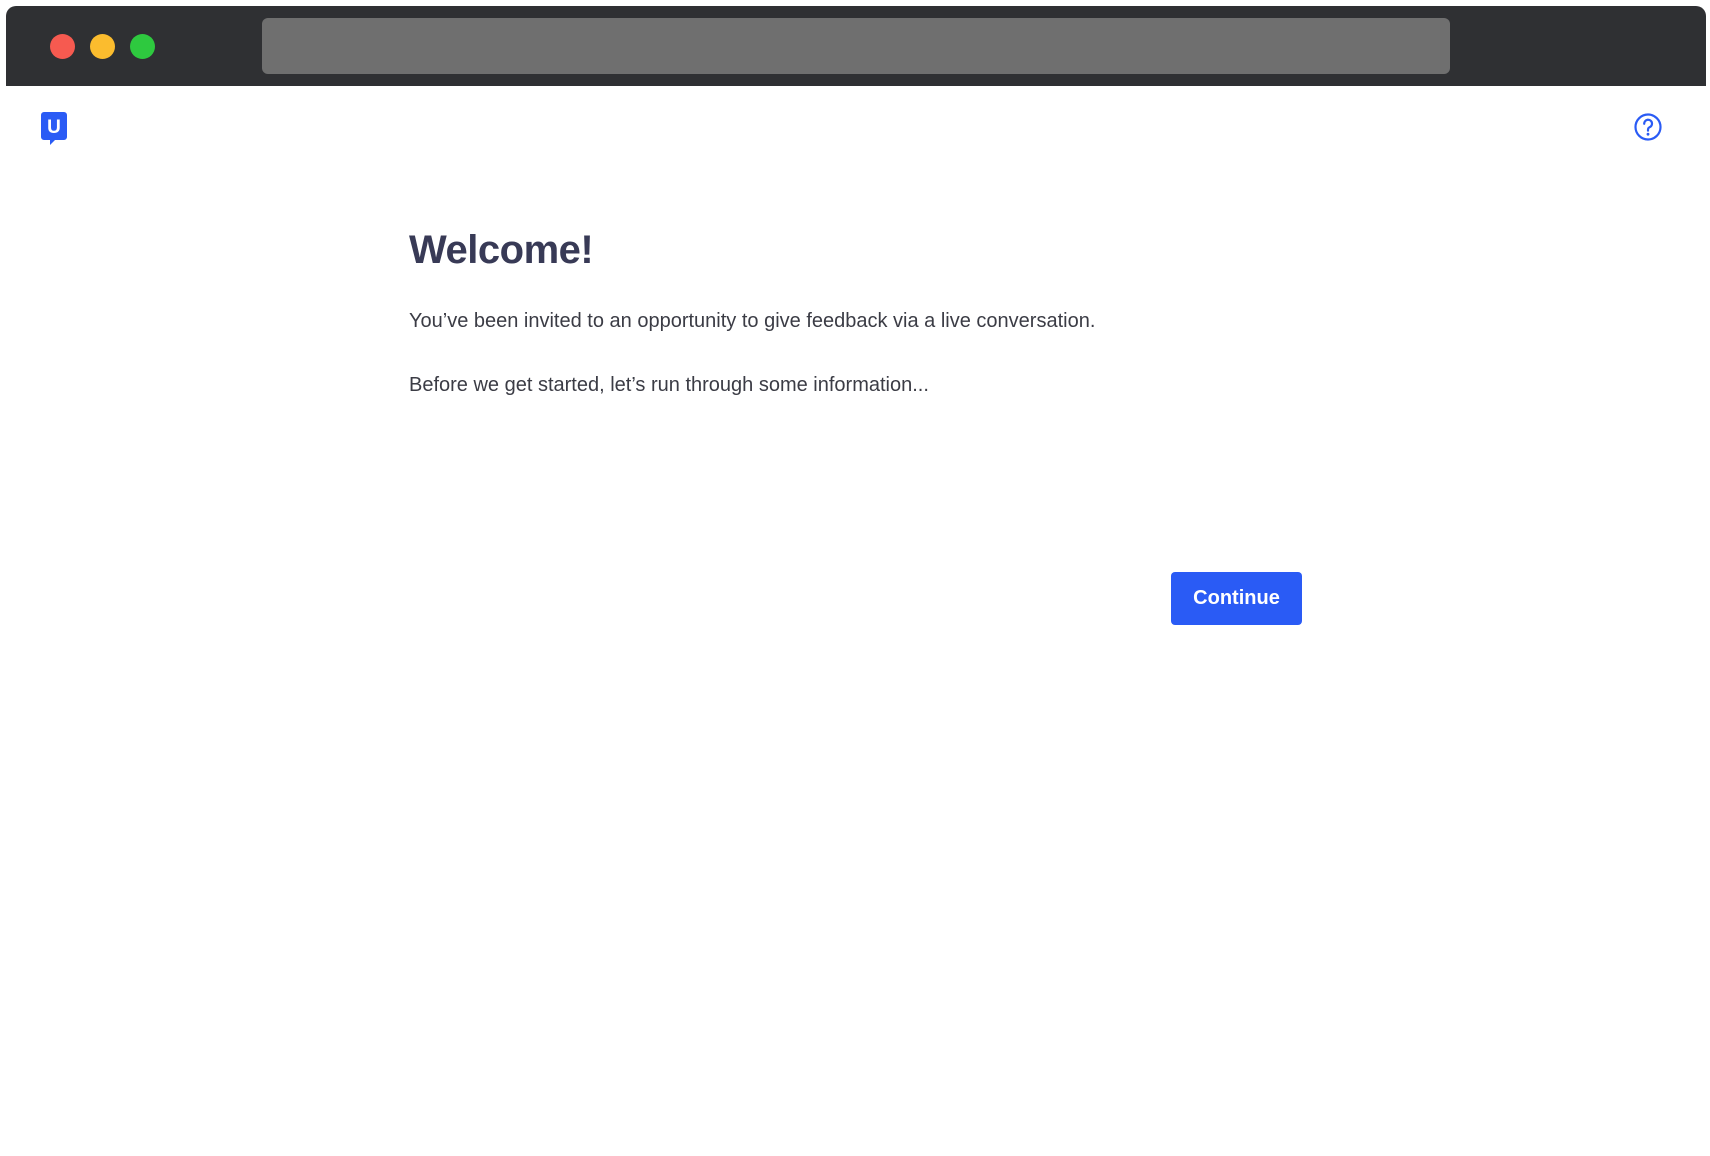 The width and height of the screenshot is (1710, 1156). What do you see at coordinates (62, 46) in the screenshot?
I see `window-close-button` at bounding box center [62, 46].